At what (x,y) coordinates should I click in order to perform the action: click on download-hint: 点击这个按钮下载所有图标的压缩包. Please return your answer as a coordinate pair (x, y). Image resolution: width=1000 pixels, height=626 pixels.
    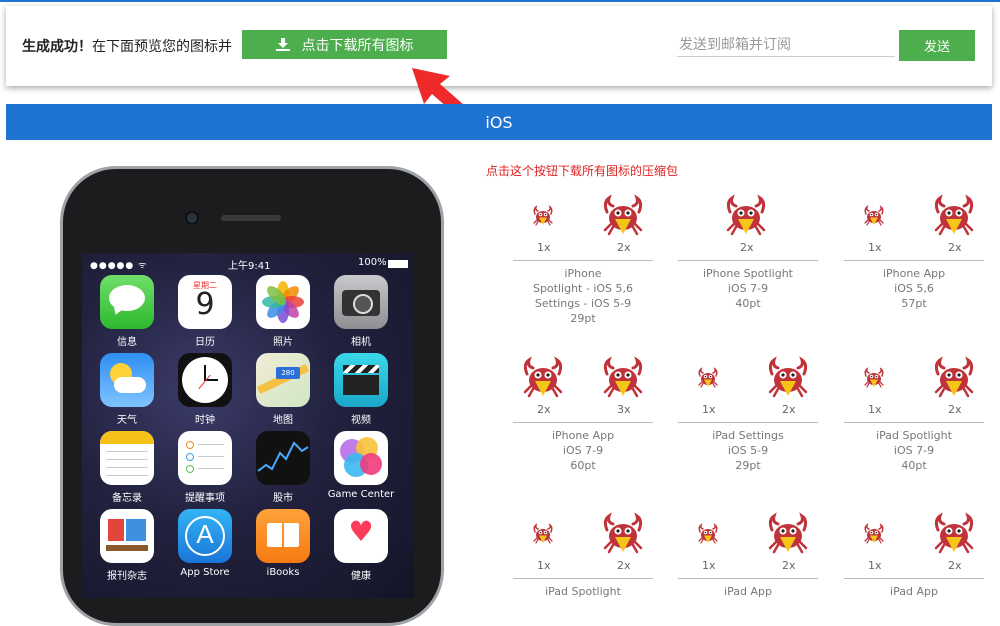
    Looking at the image, I should click on (582, 171).